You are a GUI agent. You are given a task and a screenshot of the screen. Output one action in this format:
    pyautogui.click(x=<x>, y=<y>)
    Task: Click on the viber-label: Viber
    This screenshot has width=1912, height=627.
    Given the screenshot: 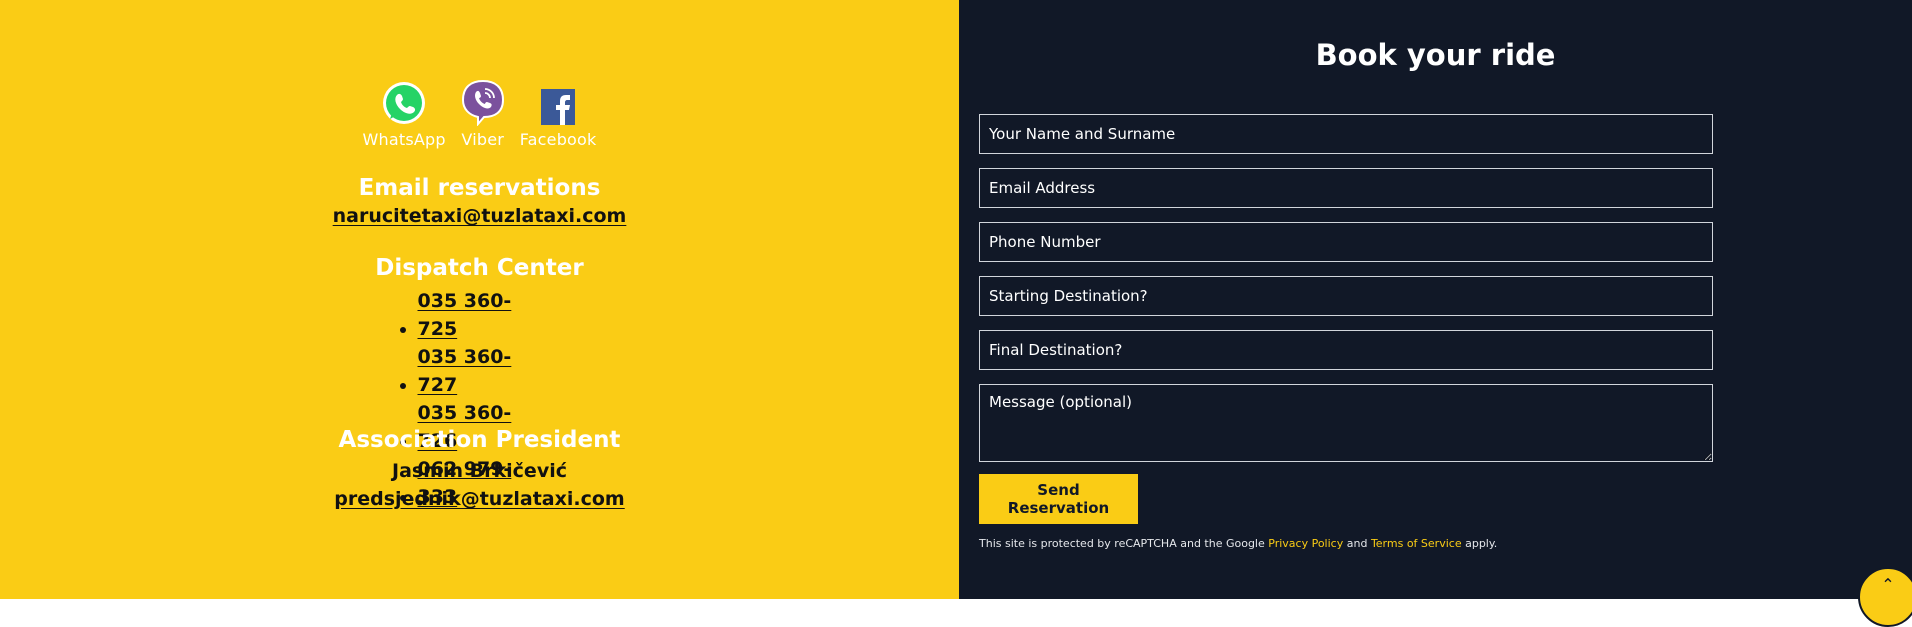 What is the action you would take?
    pyautogui.click(x=483, y=139)
    